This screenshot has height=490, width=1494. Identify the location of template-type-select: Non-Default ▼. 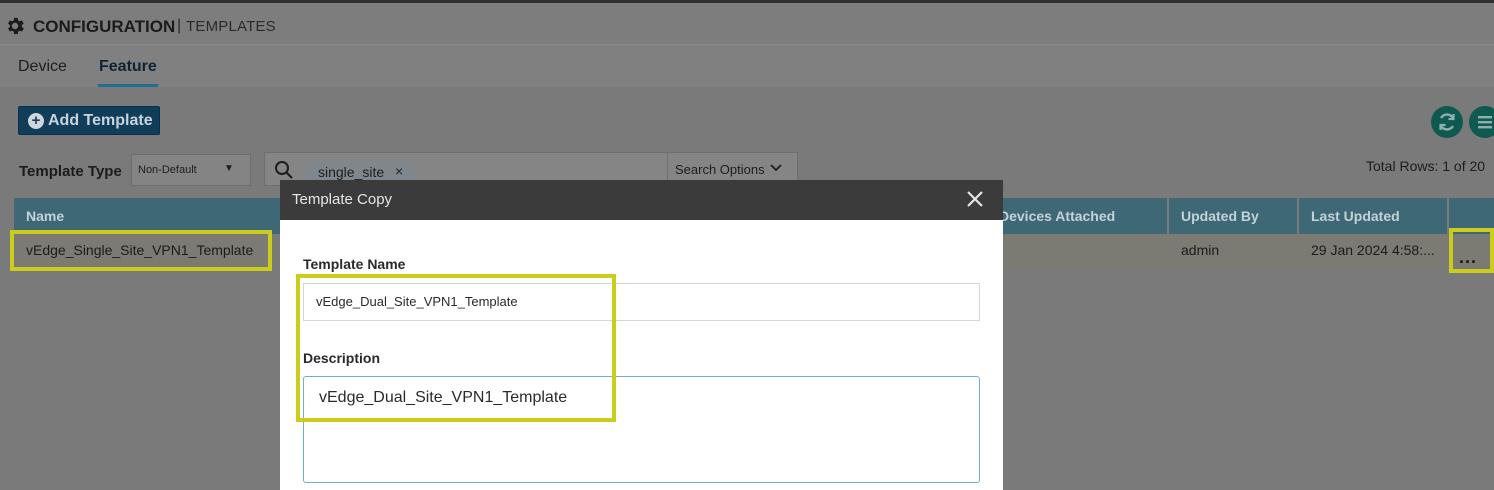
(191, 170).